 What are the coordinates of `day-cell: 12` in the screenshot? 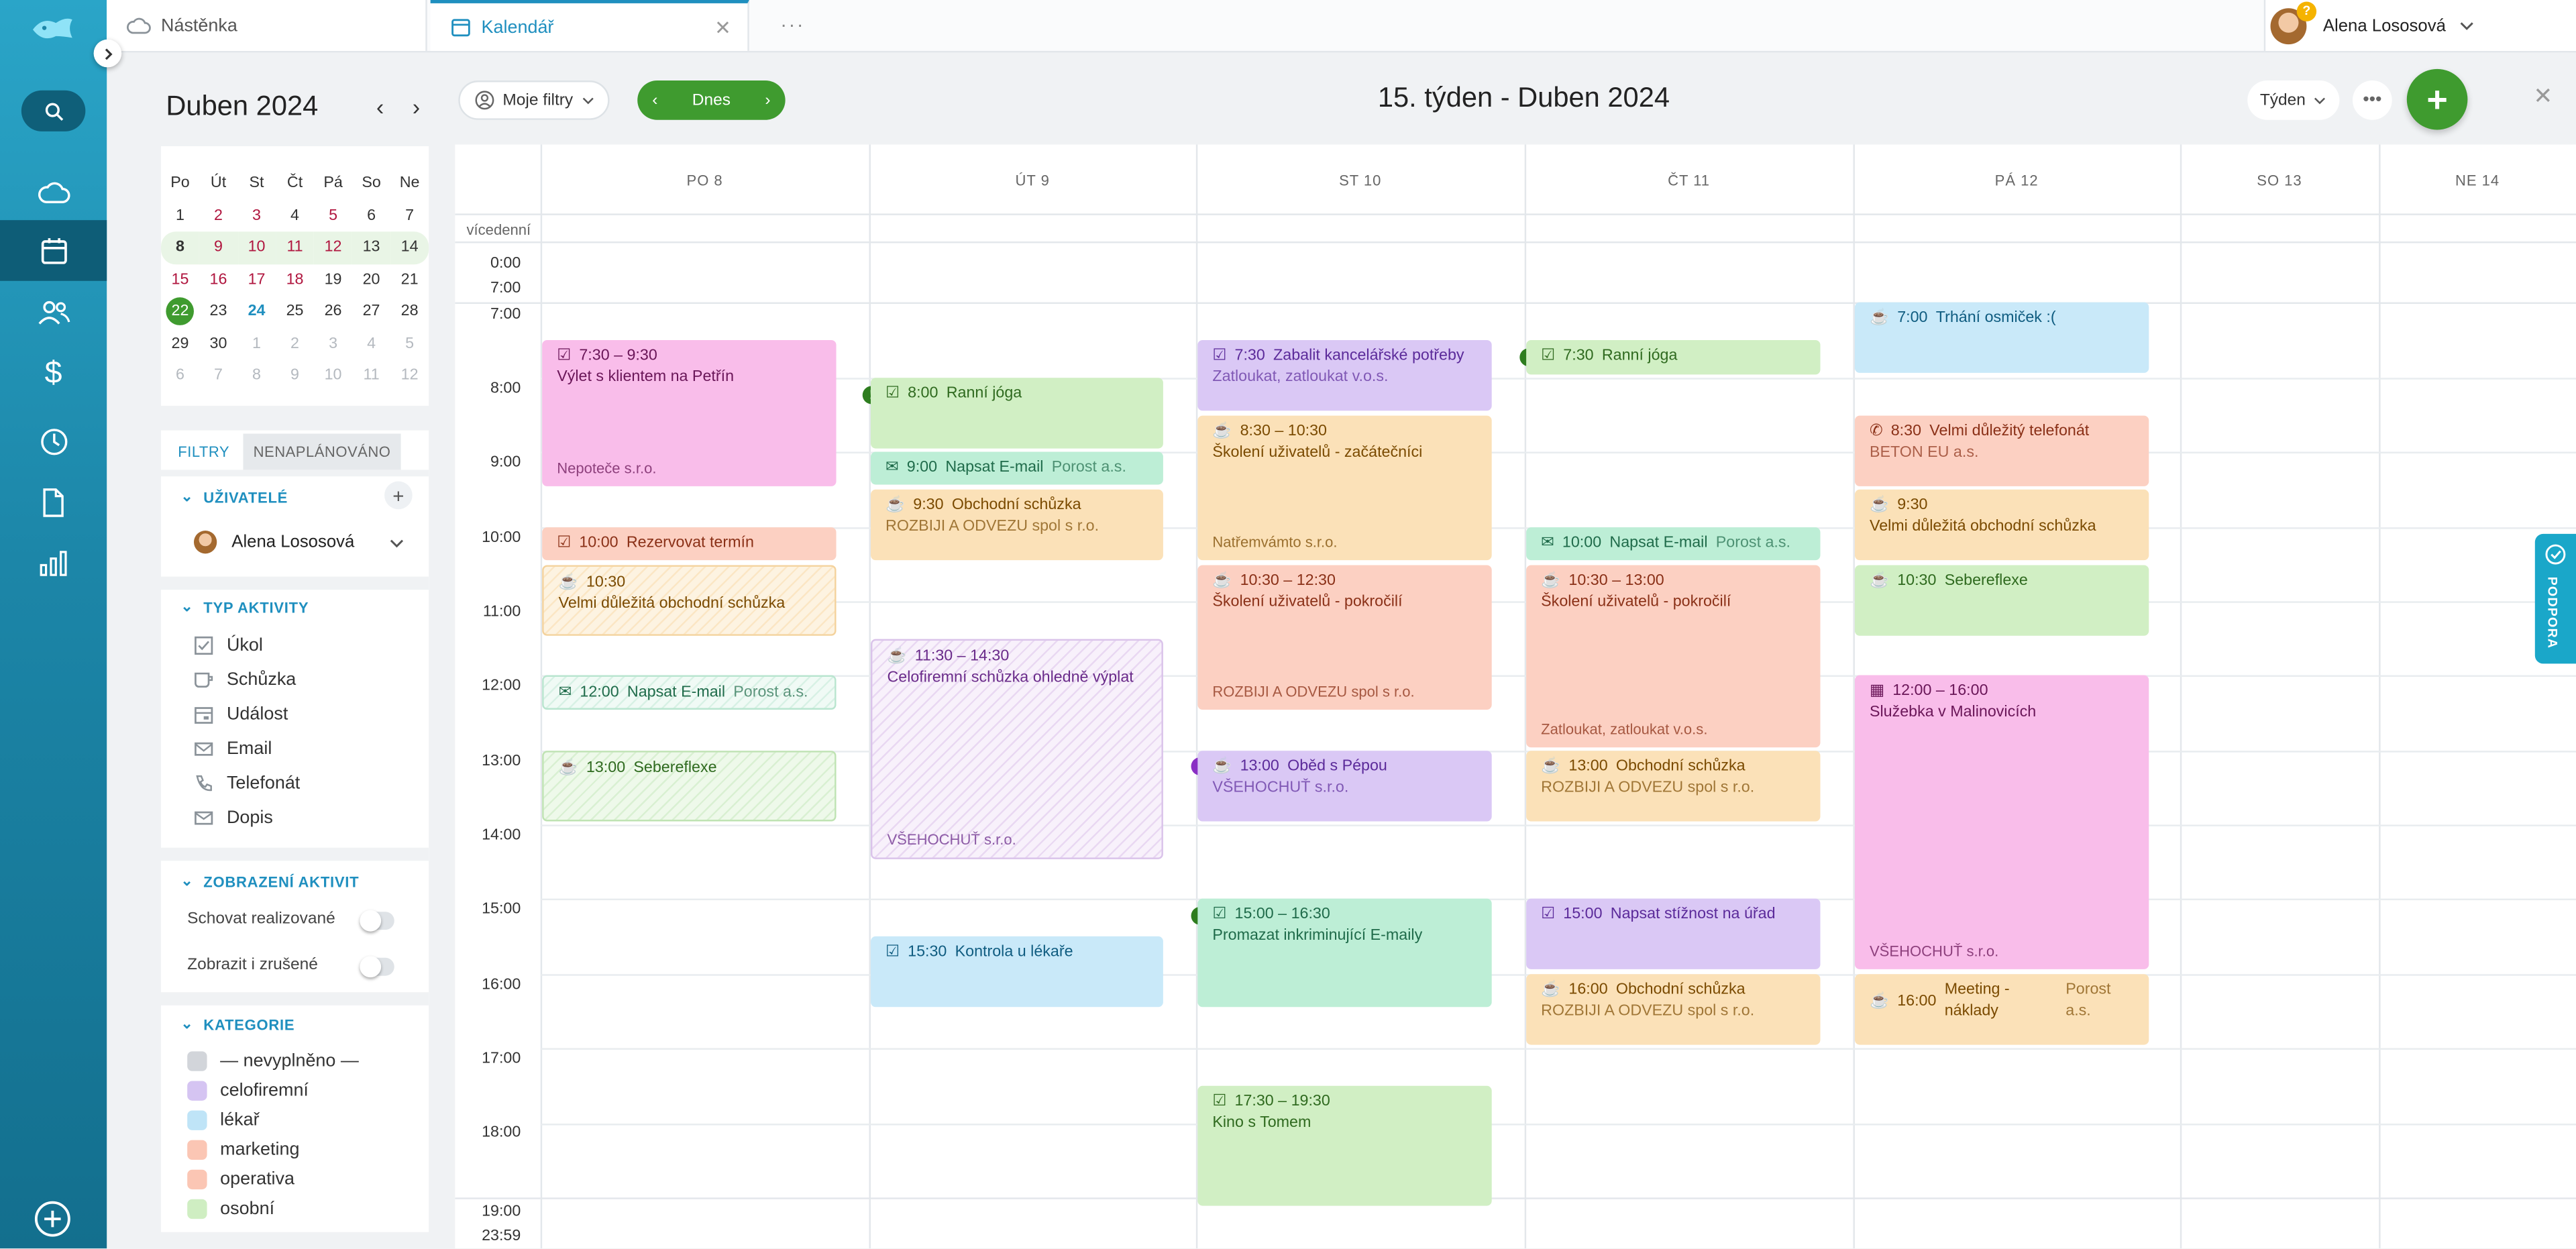 It's located at (409, 376).